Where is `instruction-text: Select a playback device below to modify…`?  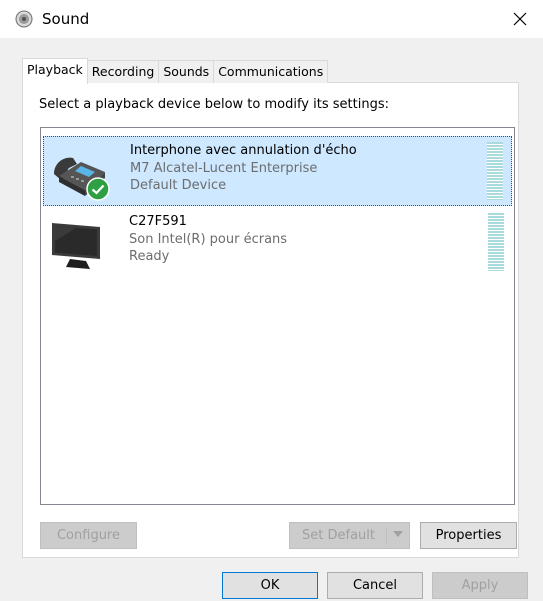
instruction-text: Select a playback device below to modify… is located at coordinates (214, 104).